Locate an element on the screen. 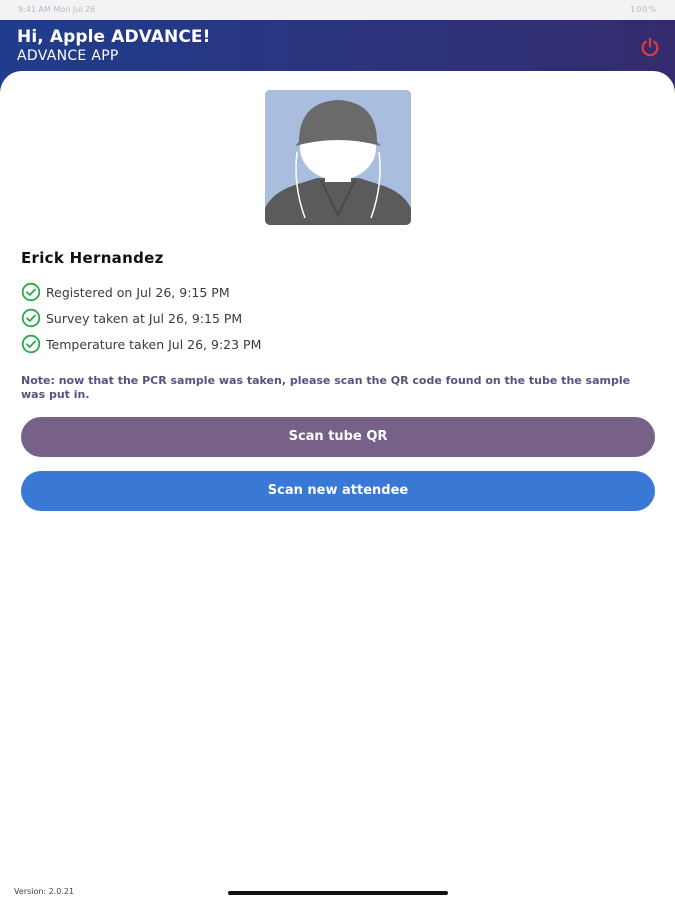  device-status-bar: 9:41 AM Mon Jul 26 100% is located at coordinates (337, 10).